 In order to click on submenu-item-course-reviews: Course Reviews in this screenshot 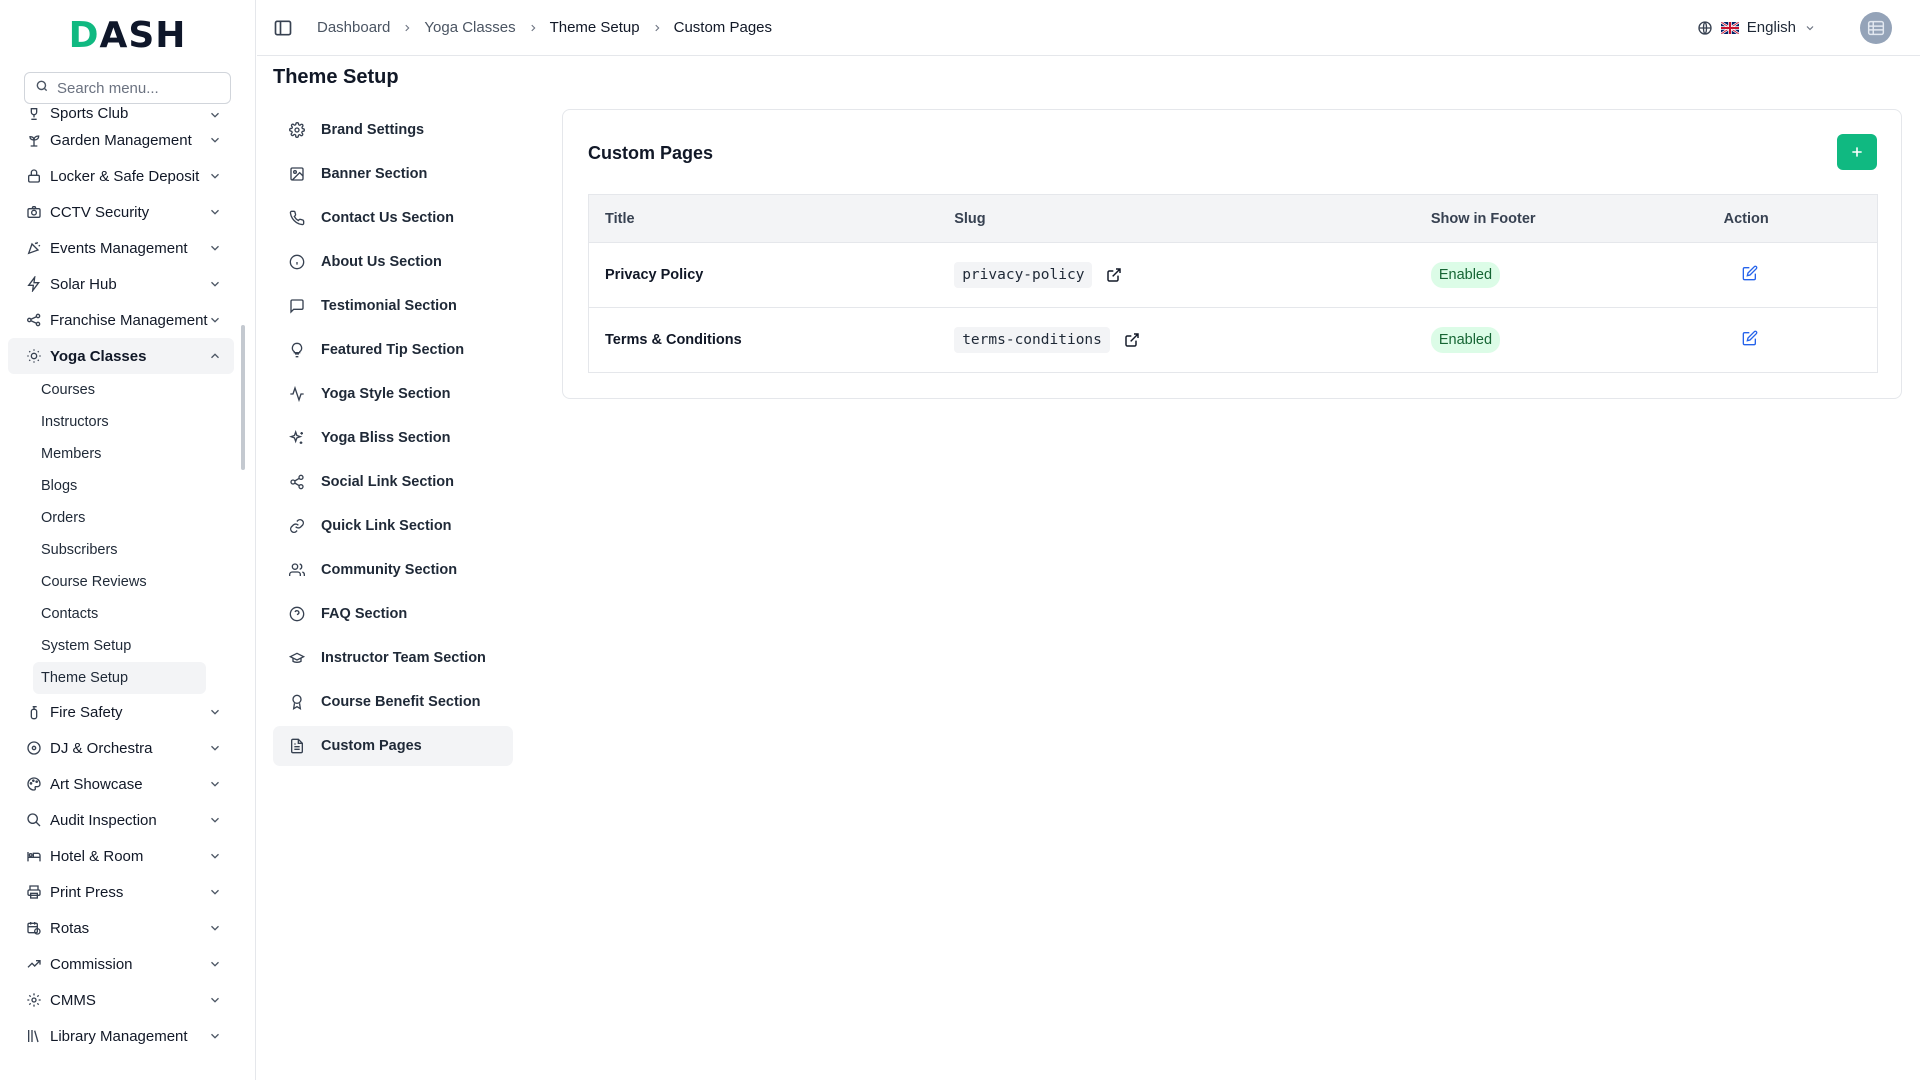, I will do `click(103, 582)`.